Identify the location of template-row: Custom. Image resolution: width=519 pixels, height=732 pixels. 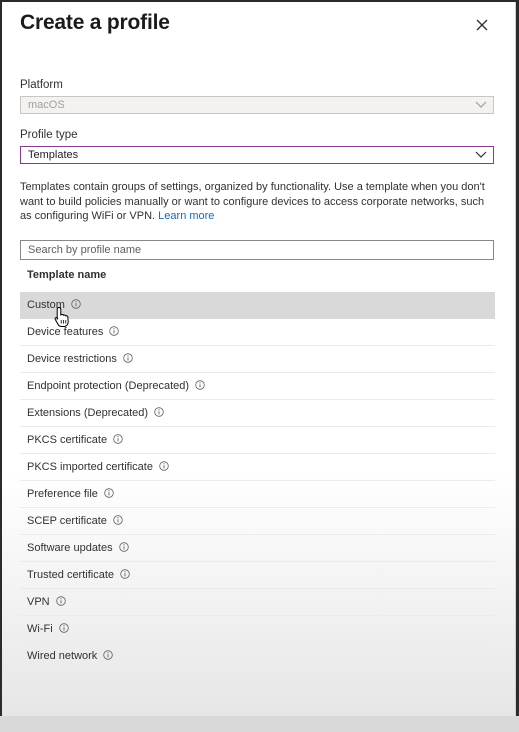
(257, 305).